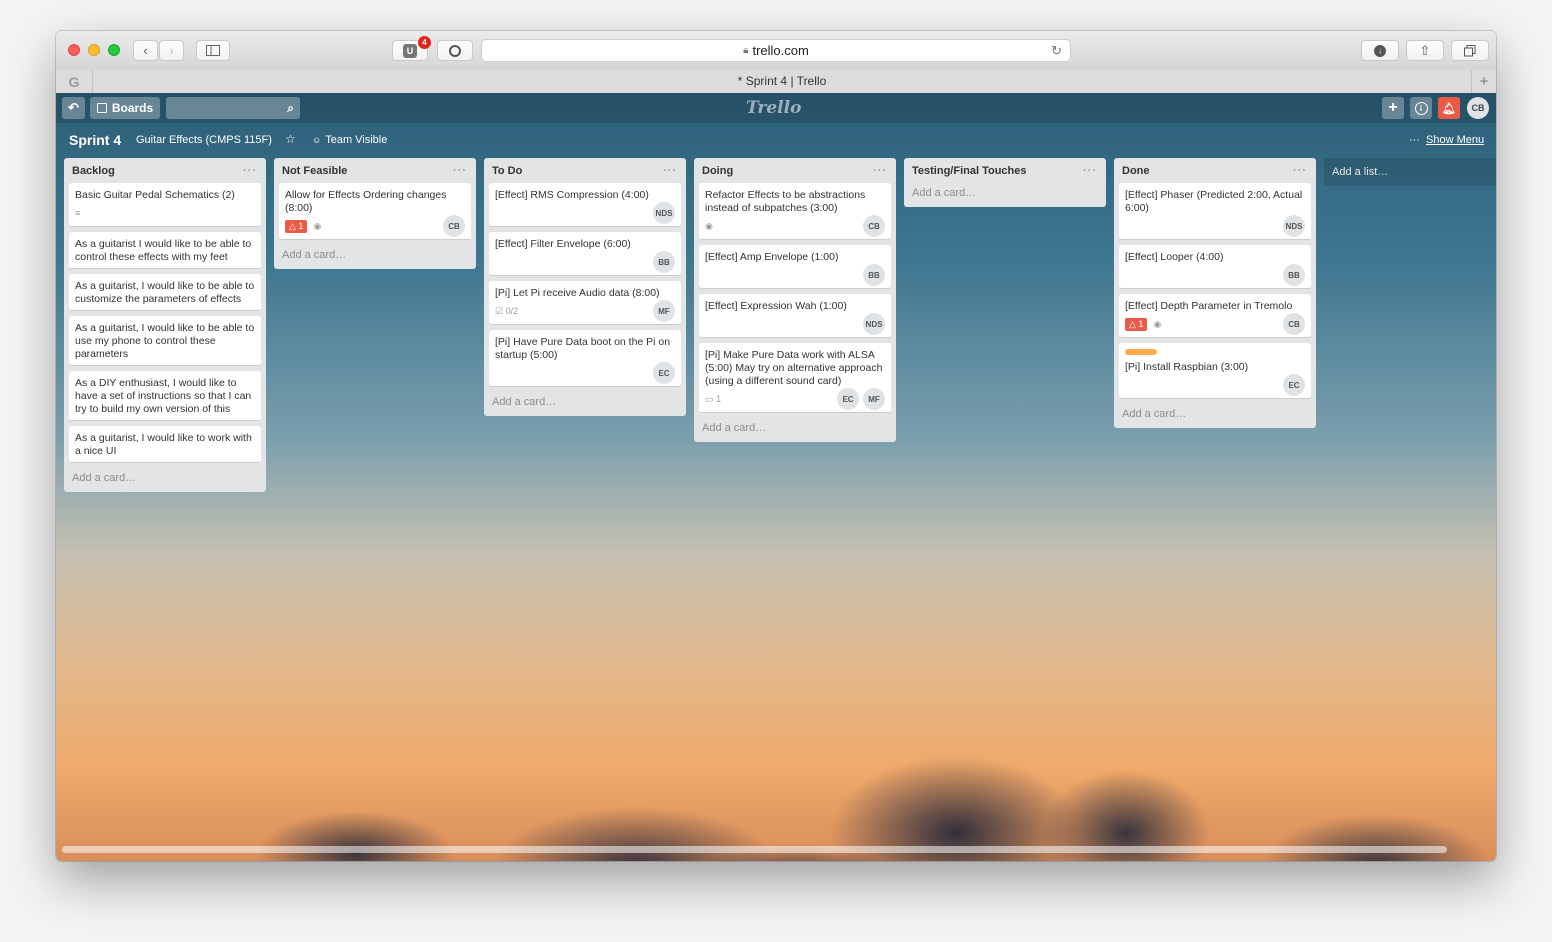 The height and width of the screenshot is (942, 1552). I want to click on address-bar: 🔒︎ trello.com ↻, so click(776, 50).